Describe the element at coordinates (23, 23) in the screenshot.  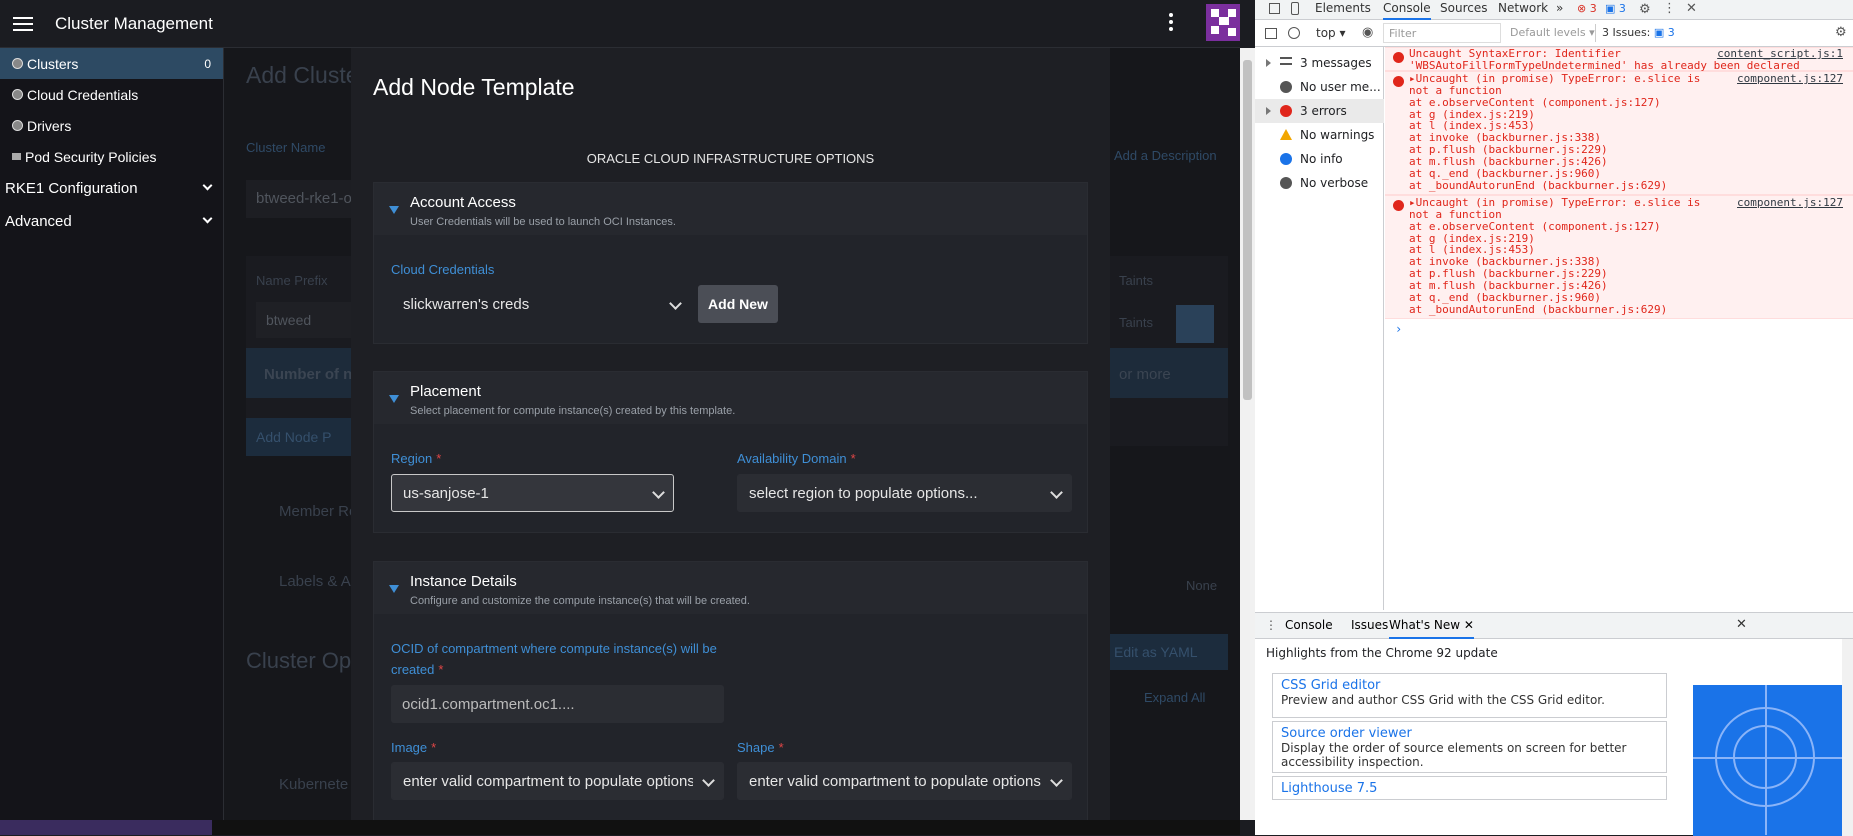
I see `menu-icon` at that location.